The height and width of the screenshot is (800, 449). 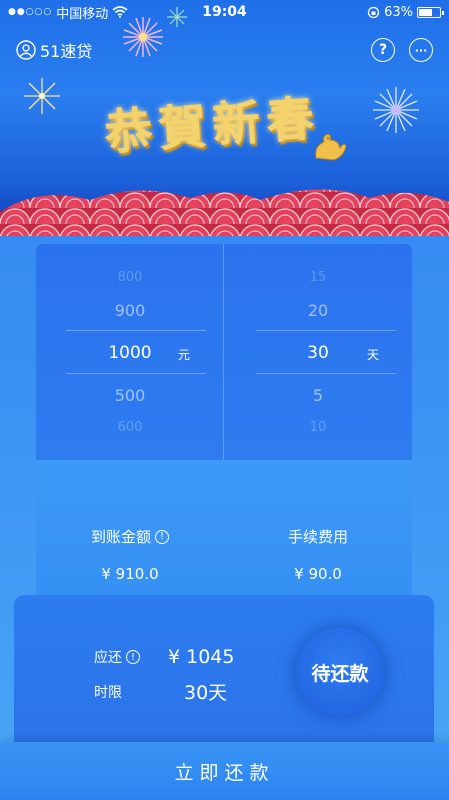 What do you see at coordinates (66, 51) in the screenshot?
I see `app-name: 51速贷` at bounding box center [66, 51].